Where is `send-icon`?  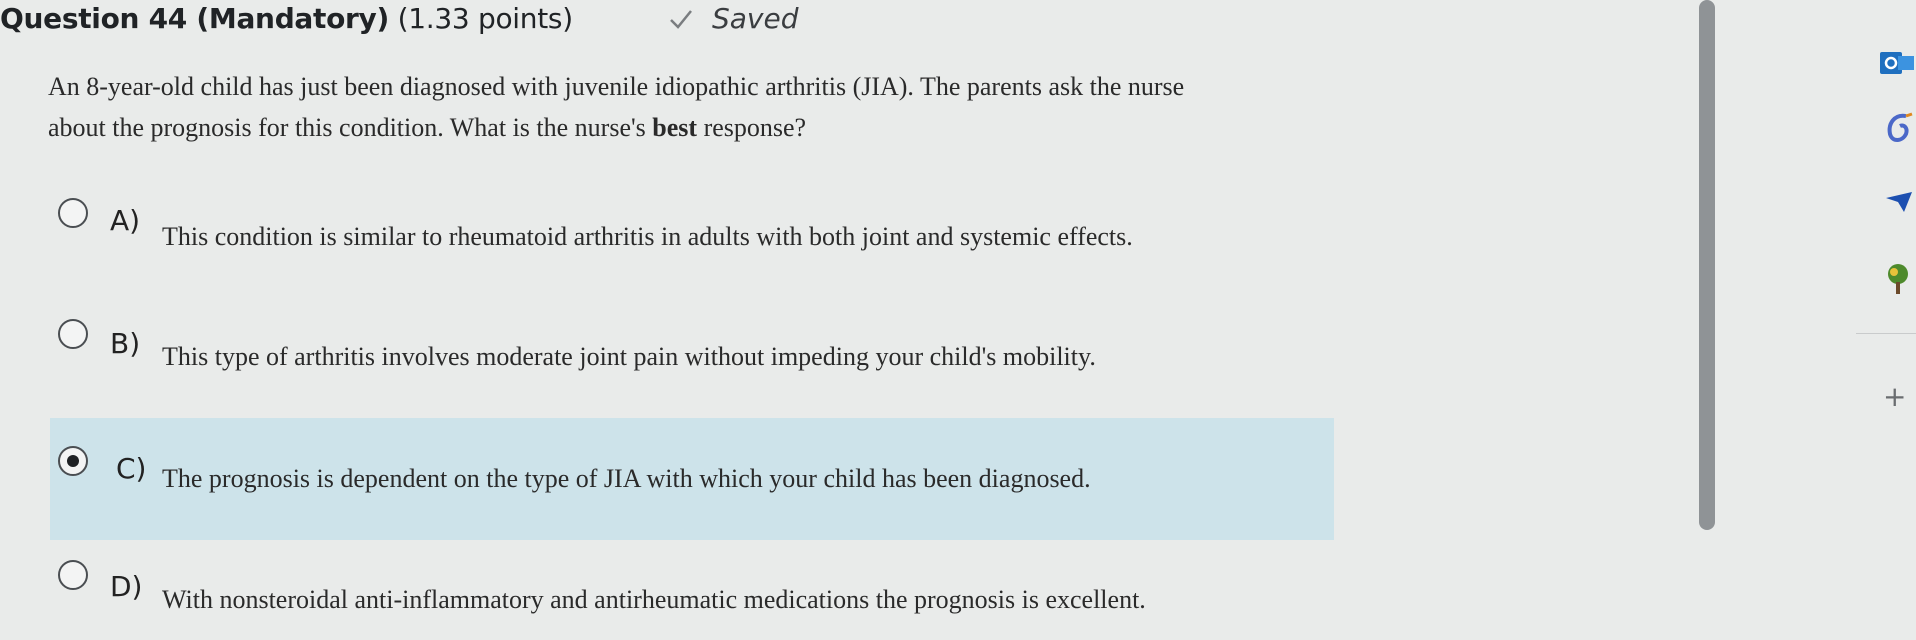
send-icon is located at coordinates (1899, 204).